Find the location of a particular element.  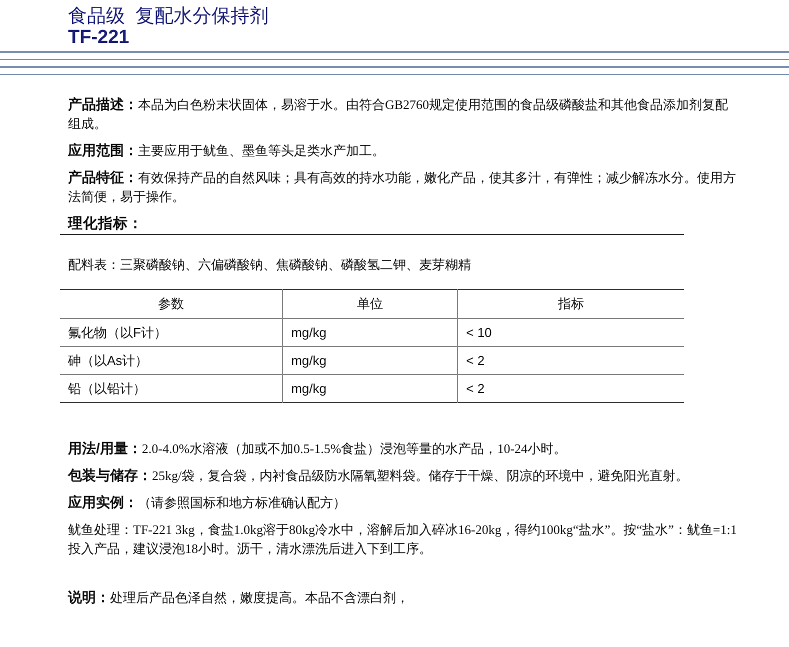

product-model: TF-221 is located at coordinates (99, 38).